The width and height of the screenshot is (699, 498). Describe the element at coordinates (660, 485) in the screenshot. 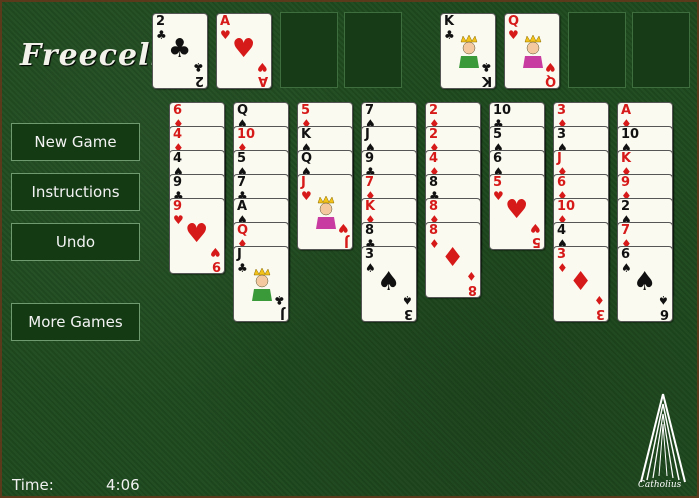

I see `brand-label: Catholius` at that location.